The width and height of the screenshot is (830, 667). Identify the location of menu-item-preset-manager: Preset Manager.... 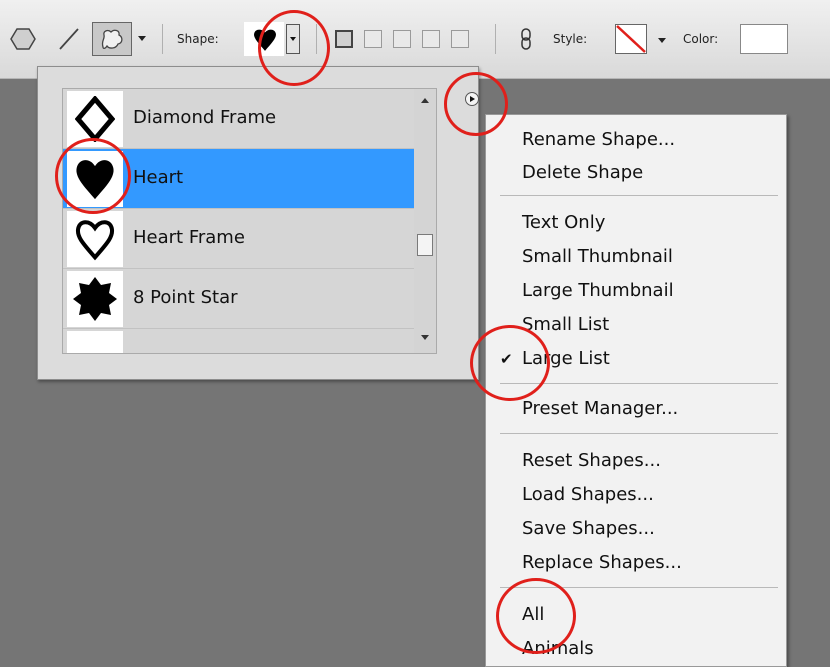
(600, 408).